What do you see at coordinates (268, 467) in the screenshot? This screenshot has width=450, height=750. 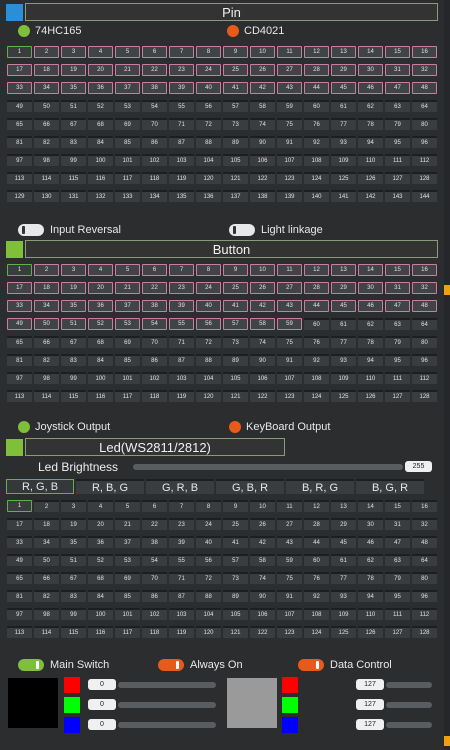 I see `brightness-slider` at bounding box center [268, 467].